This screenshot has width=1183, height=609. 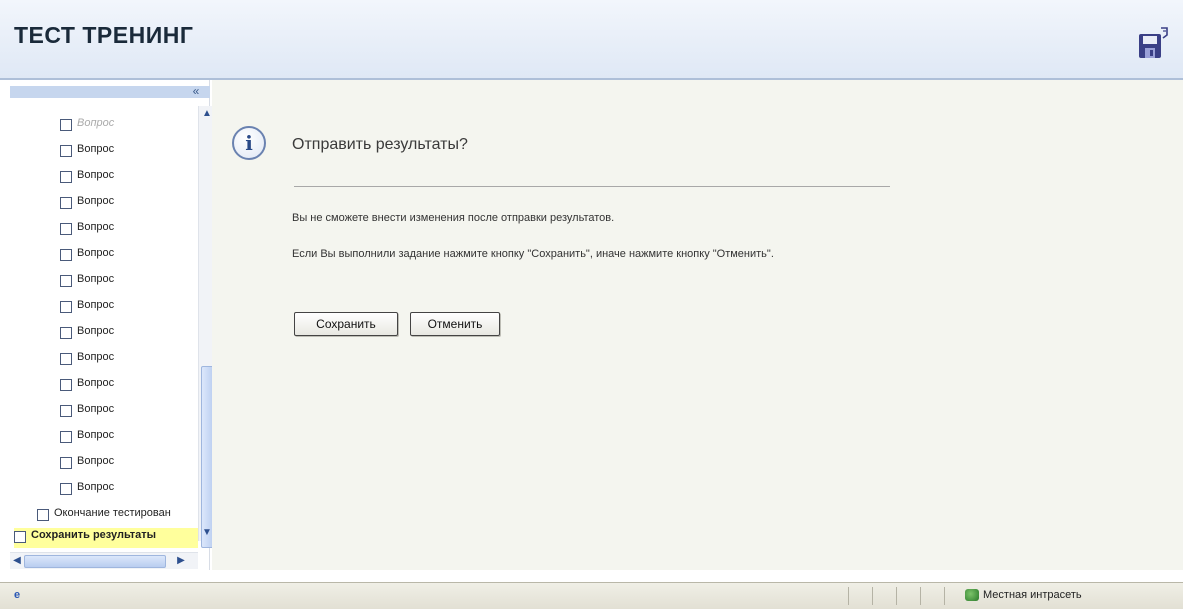 What do you see at coordinates (196, 91) in the screenshot?
I see `collapse-up-icon: «` at bounding box center [196, 91].